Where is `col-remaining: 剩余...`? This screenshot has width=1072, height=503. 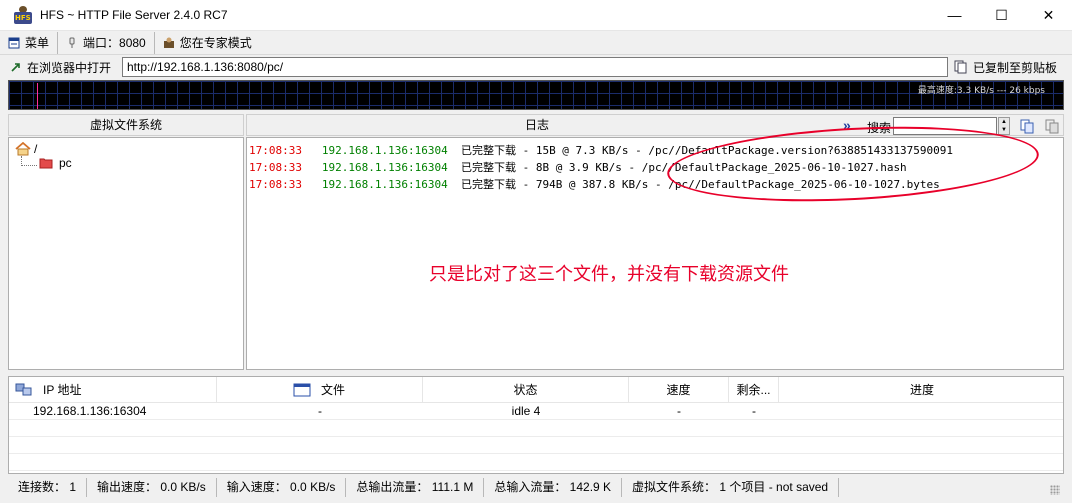
col-remaining: 剩余... is located at coordinates (754, 390).